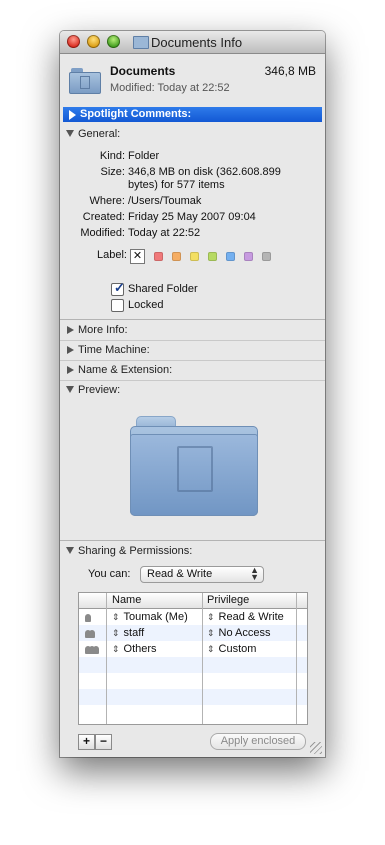  What do you see at coordinates (102, 233) in the screenshot?
I see `modified-label: Modified:` at bounding box center [102, 233].